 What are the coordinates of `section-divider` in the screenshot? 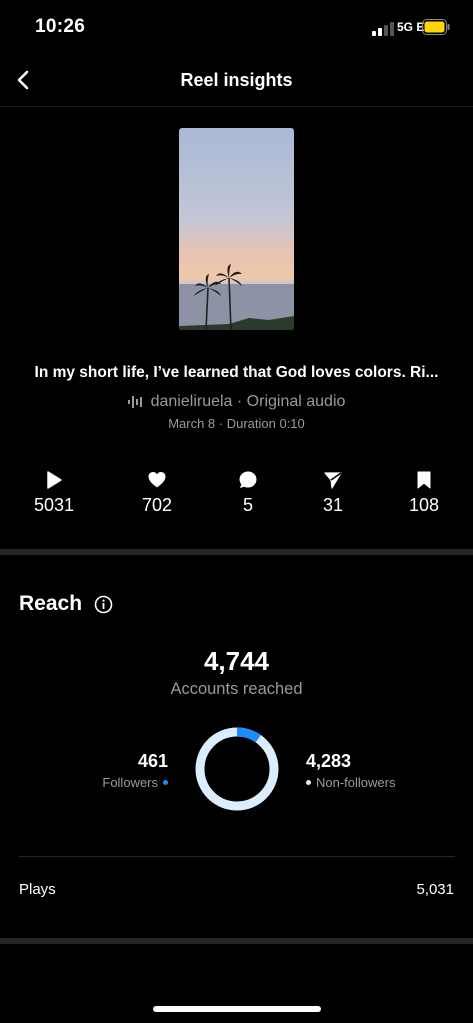 It's located at (236, 552).